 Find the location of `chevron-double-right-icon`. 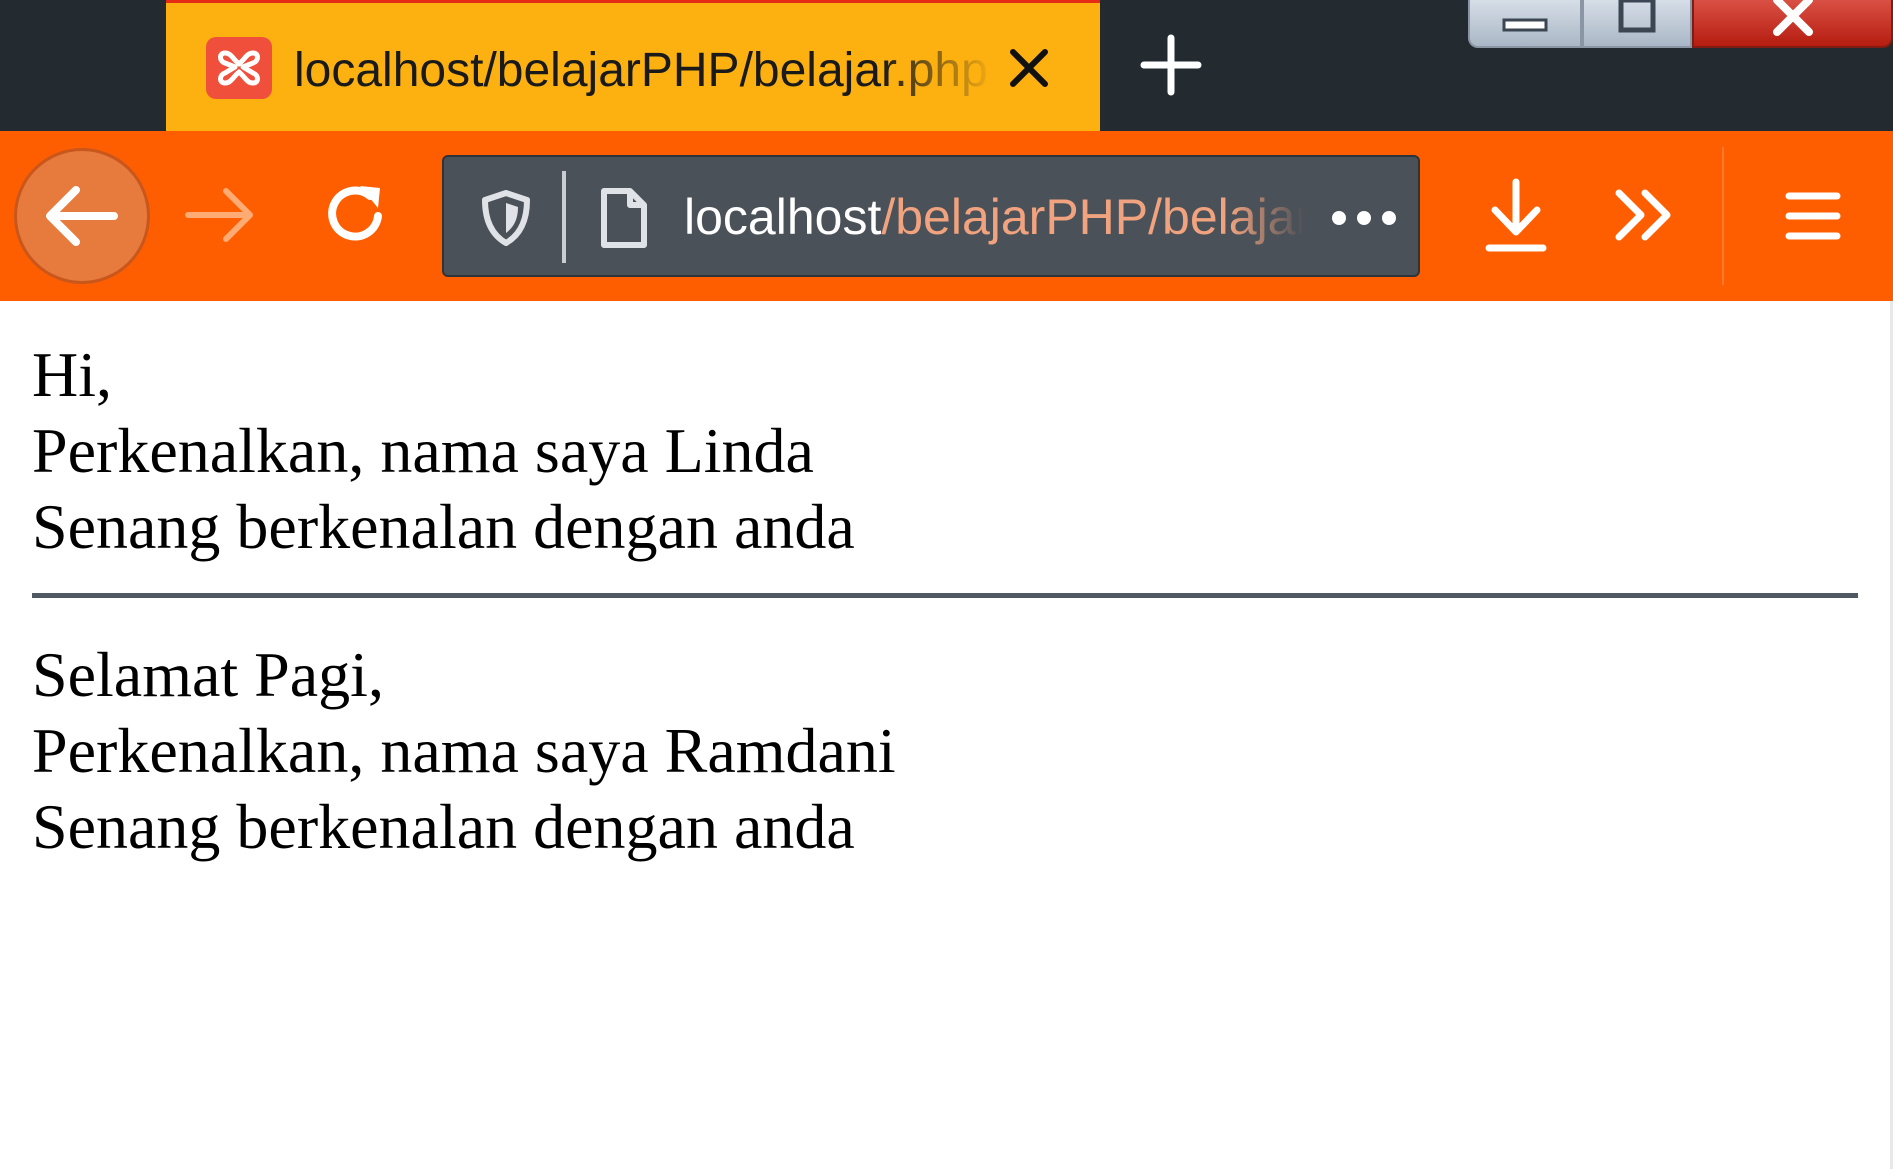

chevron-double-right-icon is located at coordinates (1643, 215).